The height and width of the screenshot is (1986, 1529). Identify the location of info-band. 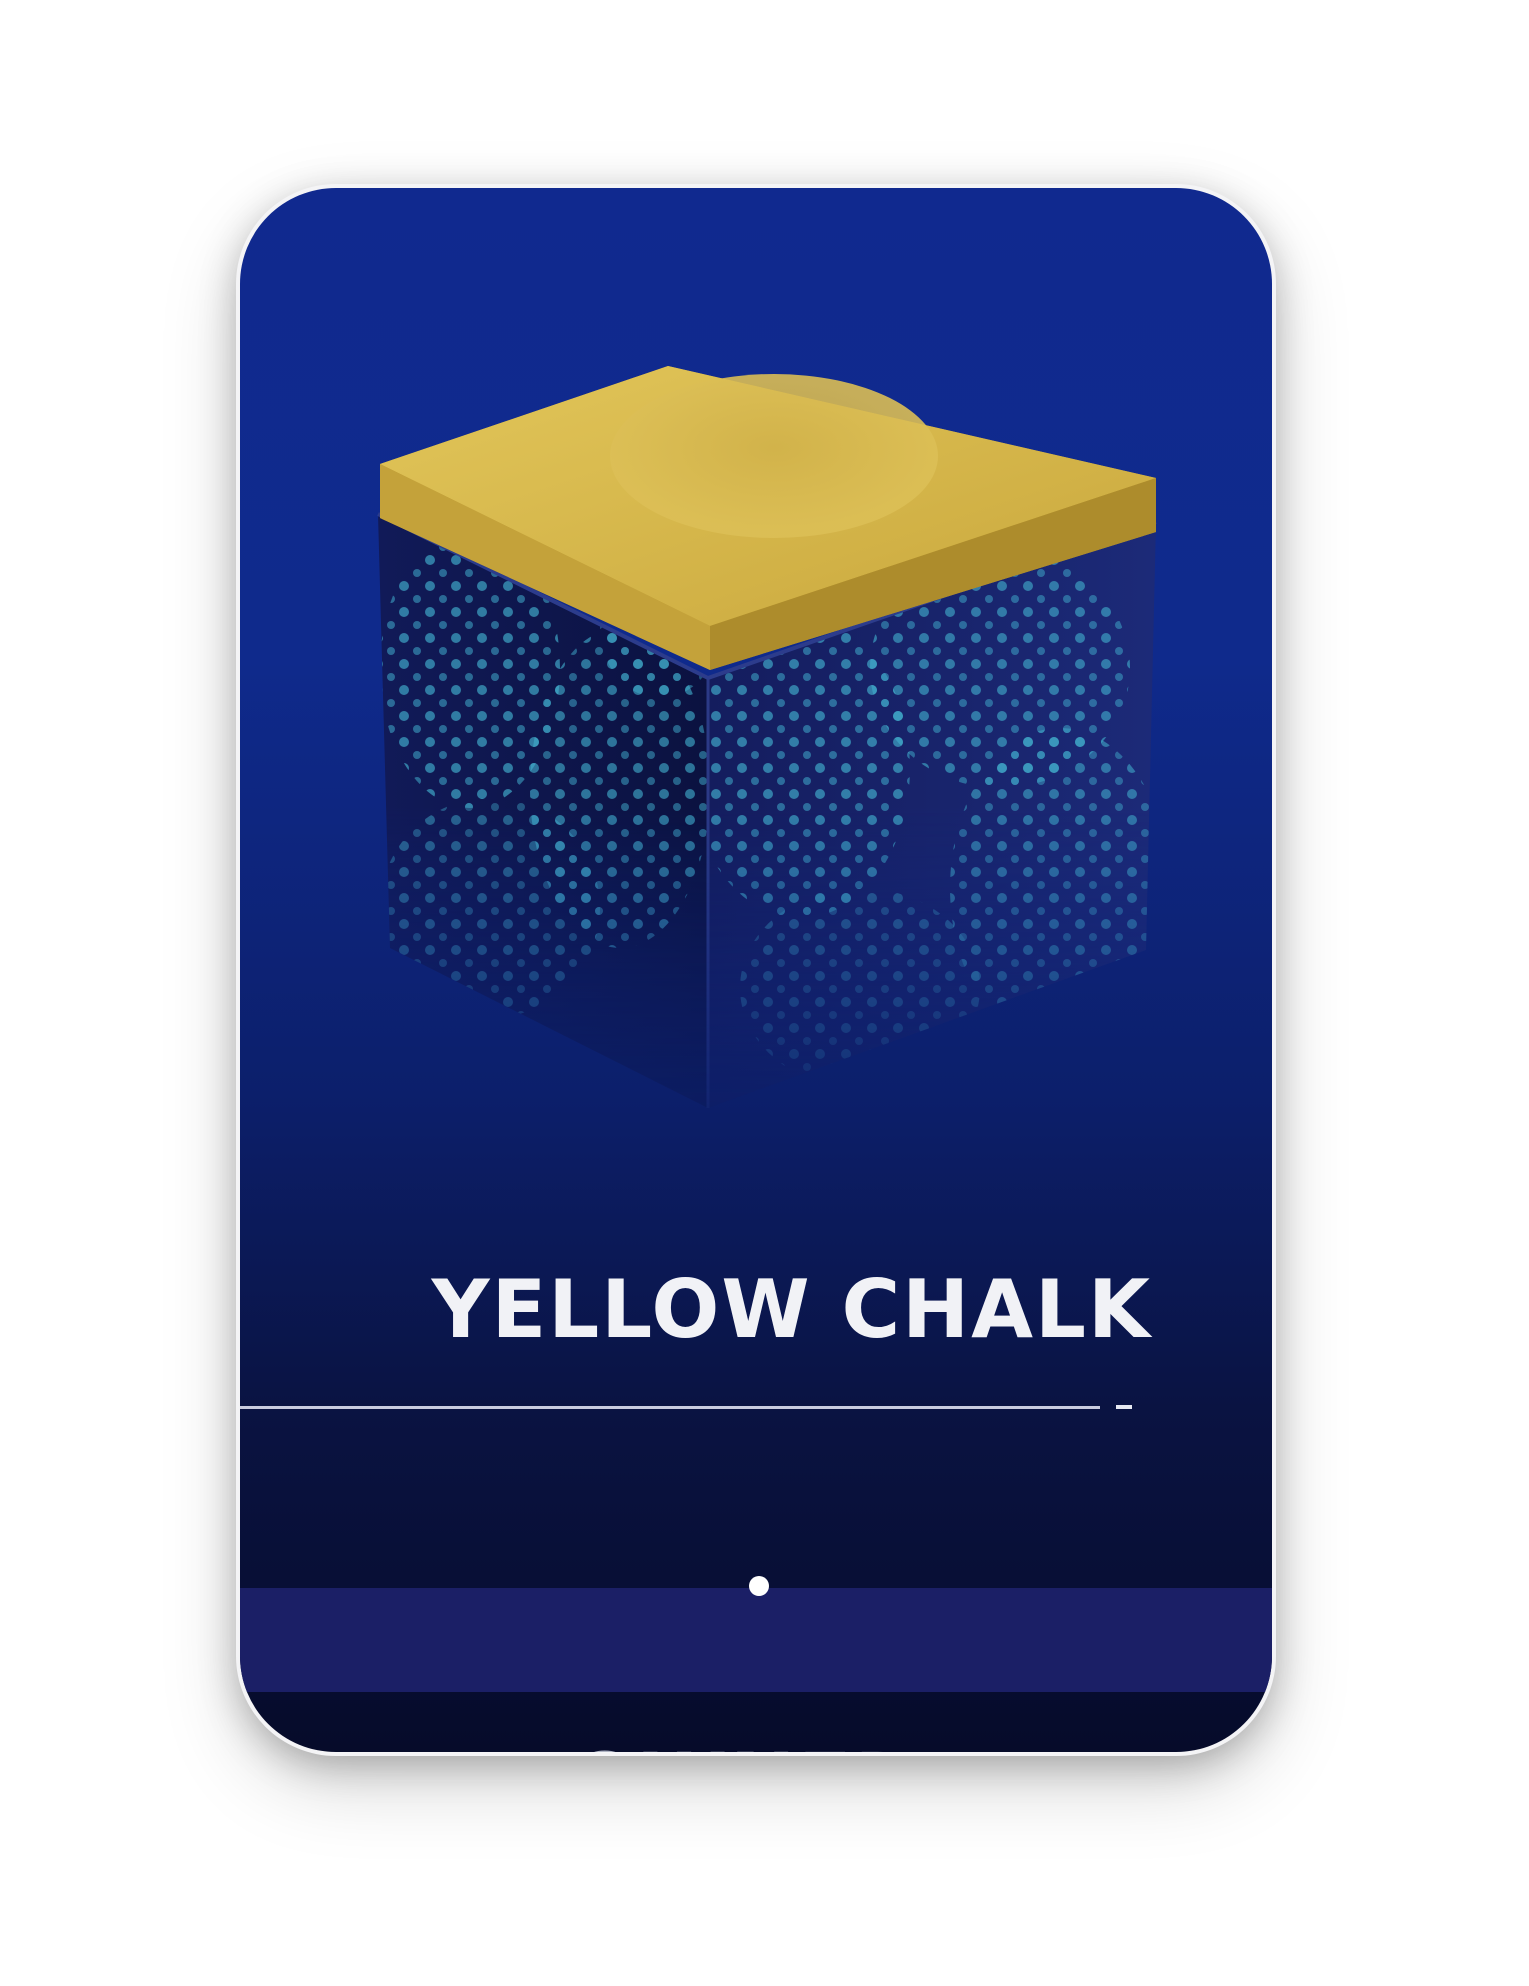
(756, 1640).